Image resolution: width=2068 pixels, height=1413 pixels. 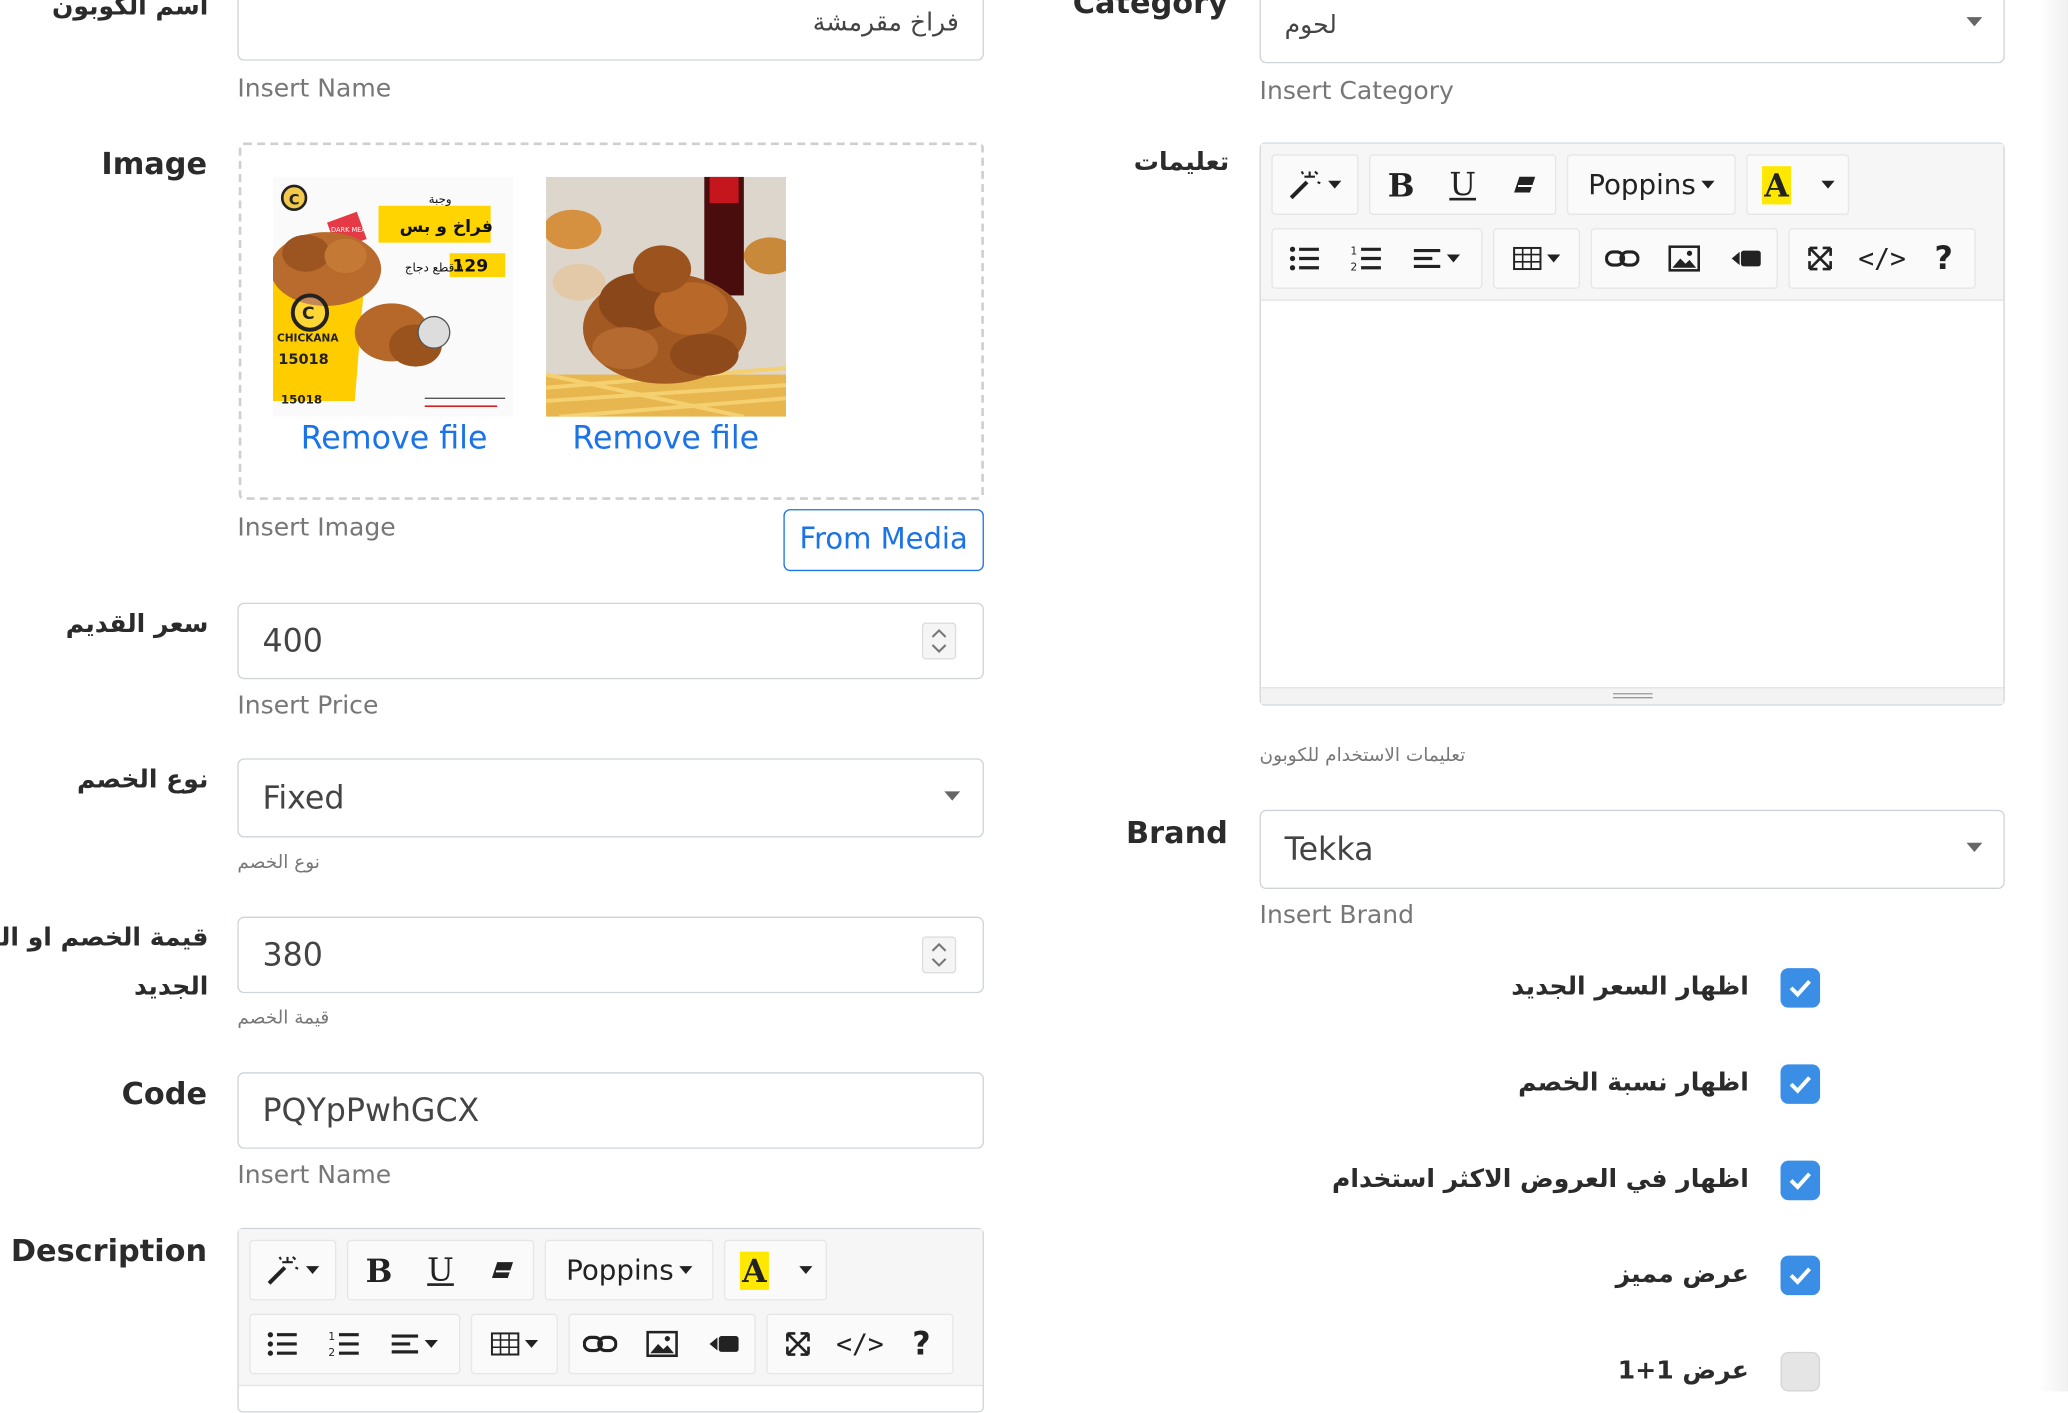 What do you see at coordinates (922, 1344) in the screenshot?
I see `desc-help-button: ?` at bounding box center [922, 1344].